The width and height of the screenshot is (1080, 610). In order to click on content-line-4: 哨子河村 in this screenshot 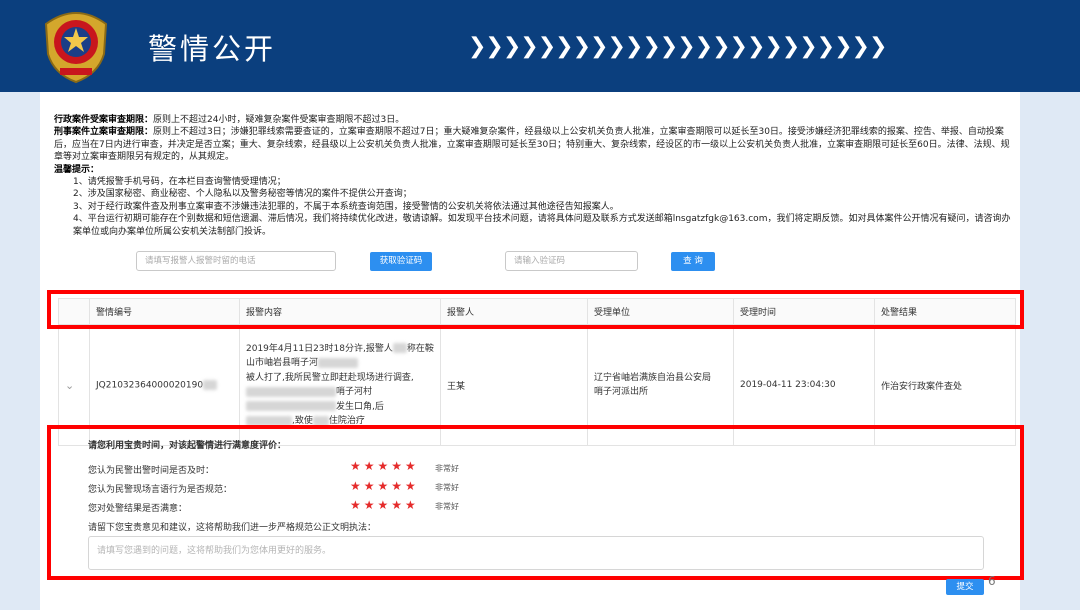, I will do `click(354, 392)`.